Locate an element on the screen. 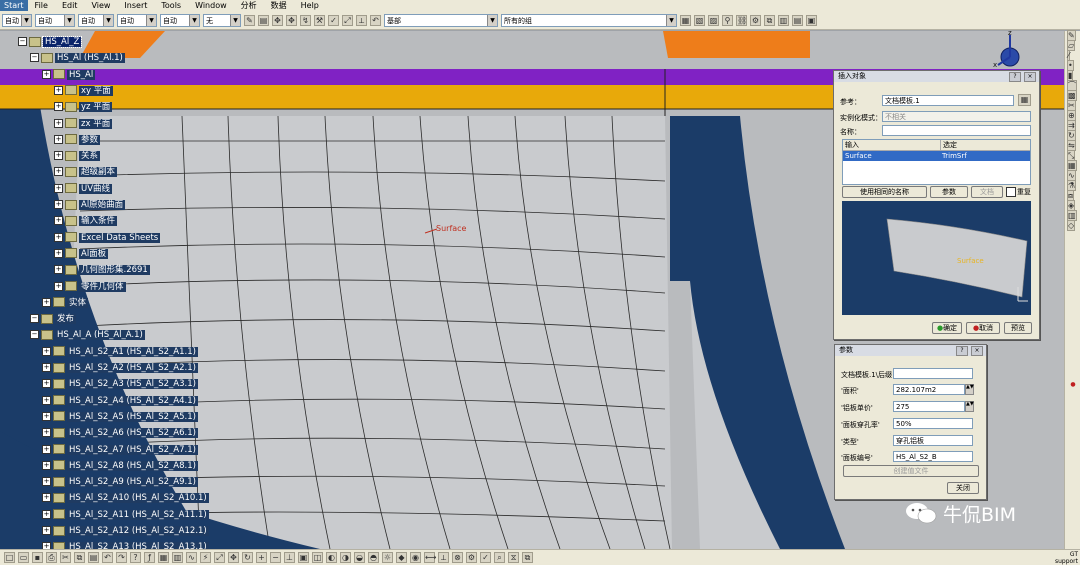 This screenshot has width=1080, height=565. param-field-panel-number: HS_Al_S2_B is located at coordinates (933, 456).